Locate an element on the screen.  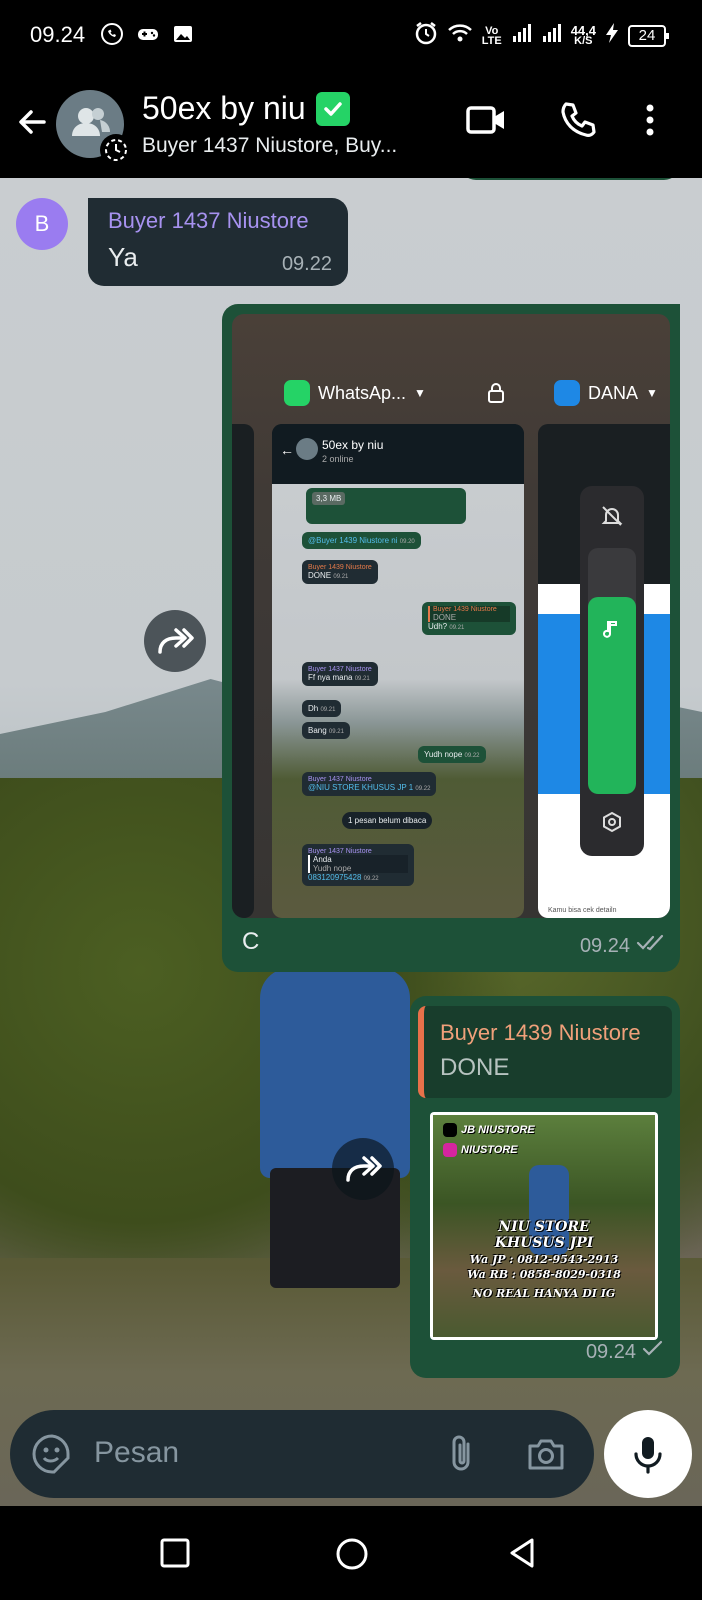
whatsapp-icon is located at coordinates (112, 36).